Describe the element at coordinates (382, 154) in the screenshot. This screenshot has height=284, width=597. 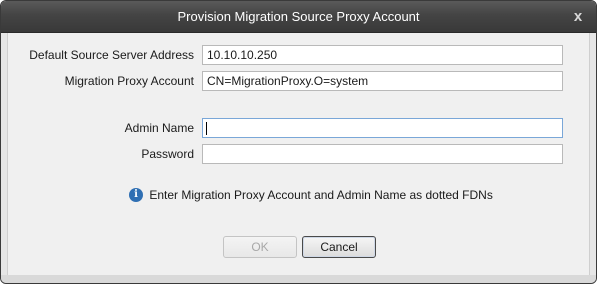
I see `password-input` at that location.